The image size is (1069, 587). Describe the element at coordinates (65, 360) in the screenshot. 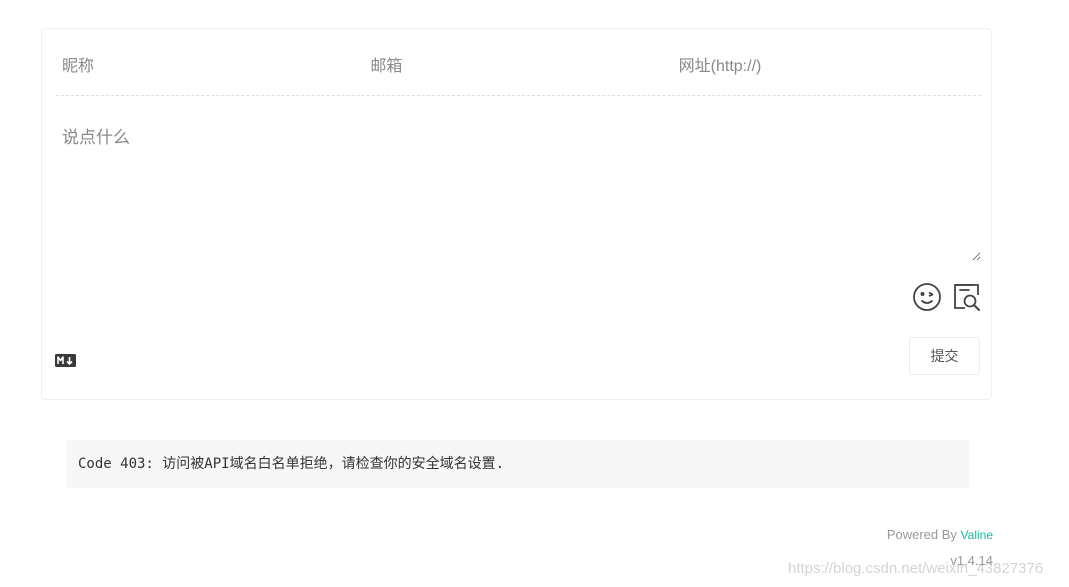

I see `markdown-icon` at that location.